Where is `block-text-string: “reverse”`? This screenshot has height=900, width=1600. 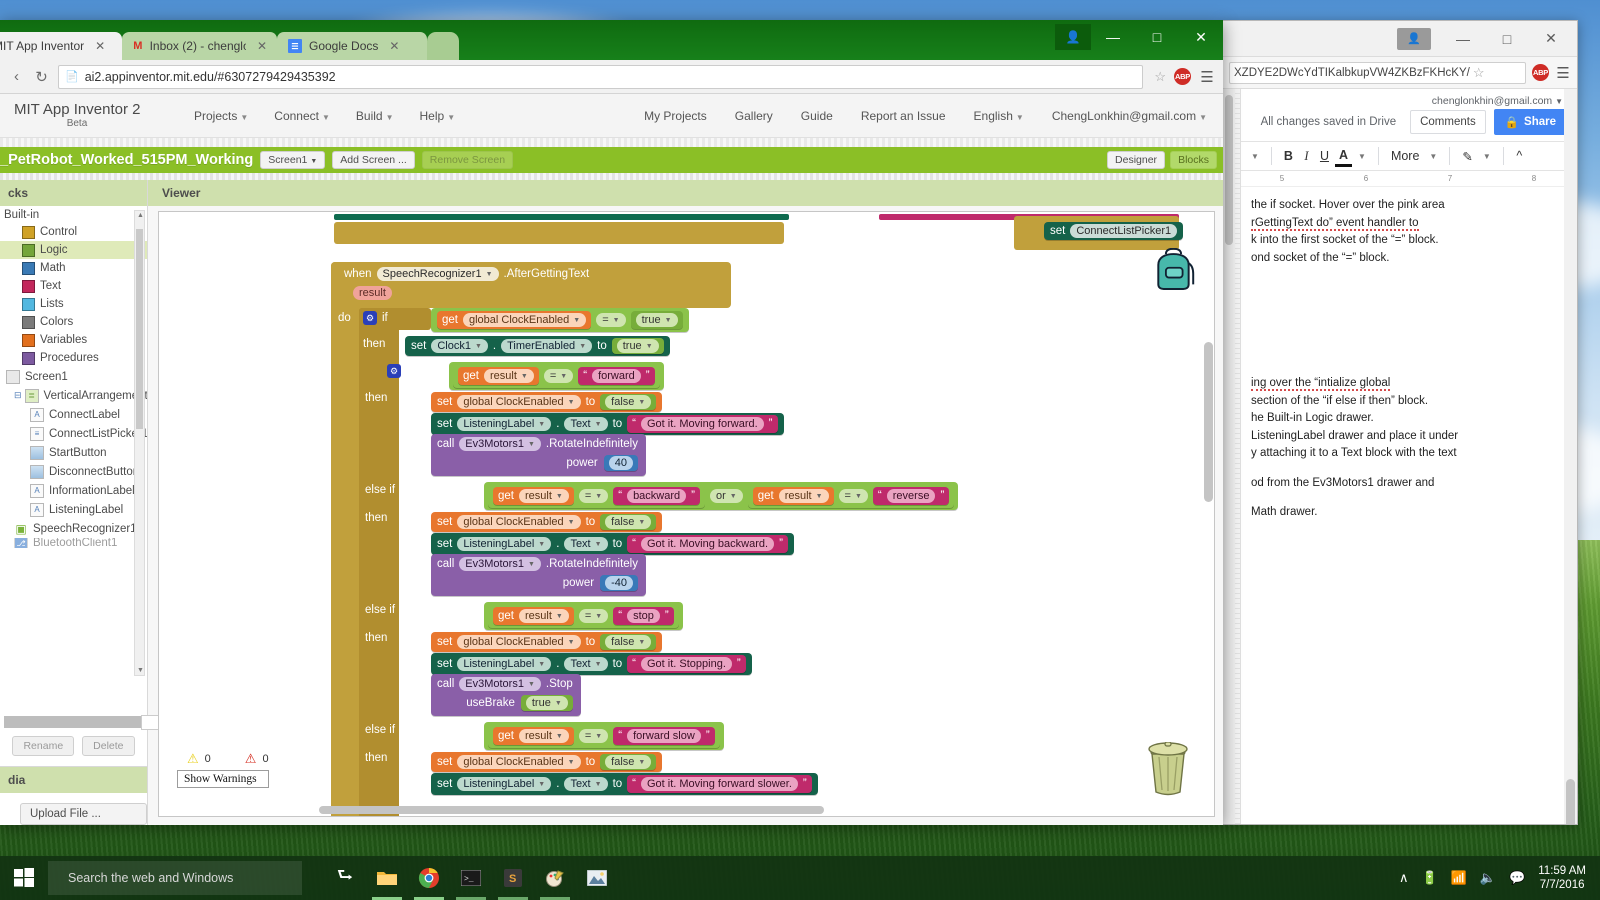 block-text-string: “reverse” is located at coordinates (911, 496).